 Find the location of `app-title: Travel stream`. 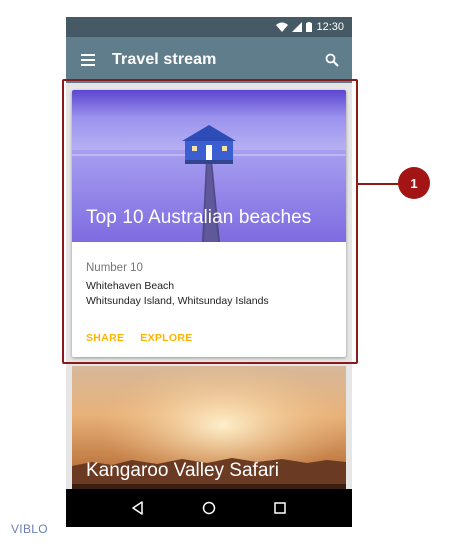

app-title: Travel stream is located at coordinates (164, 59).